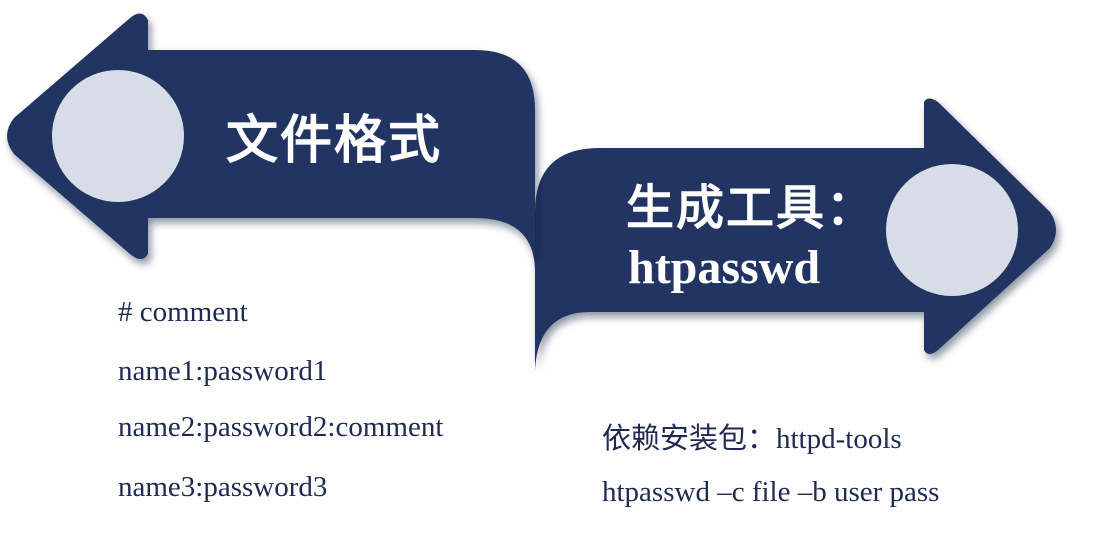 The image size is (1096, 550). Describe the element at coordinates (183, 312) in the screenshot. I see `format-line-comment: # comment` at that location.